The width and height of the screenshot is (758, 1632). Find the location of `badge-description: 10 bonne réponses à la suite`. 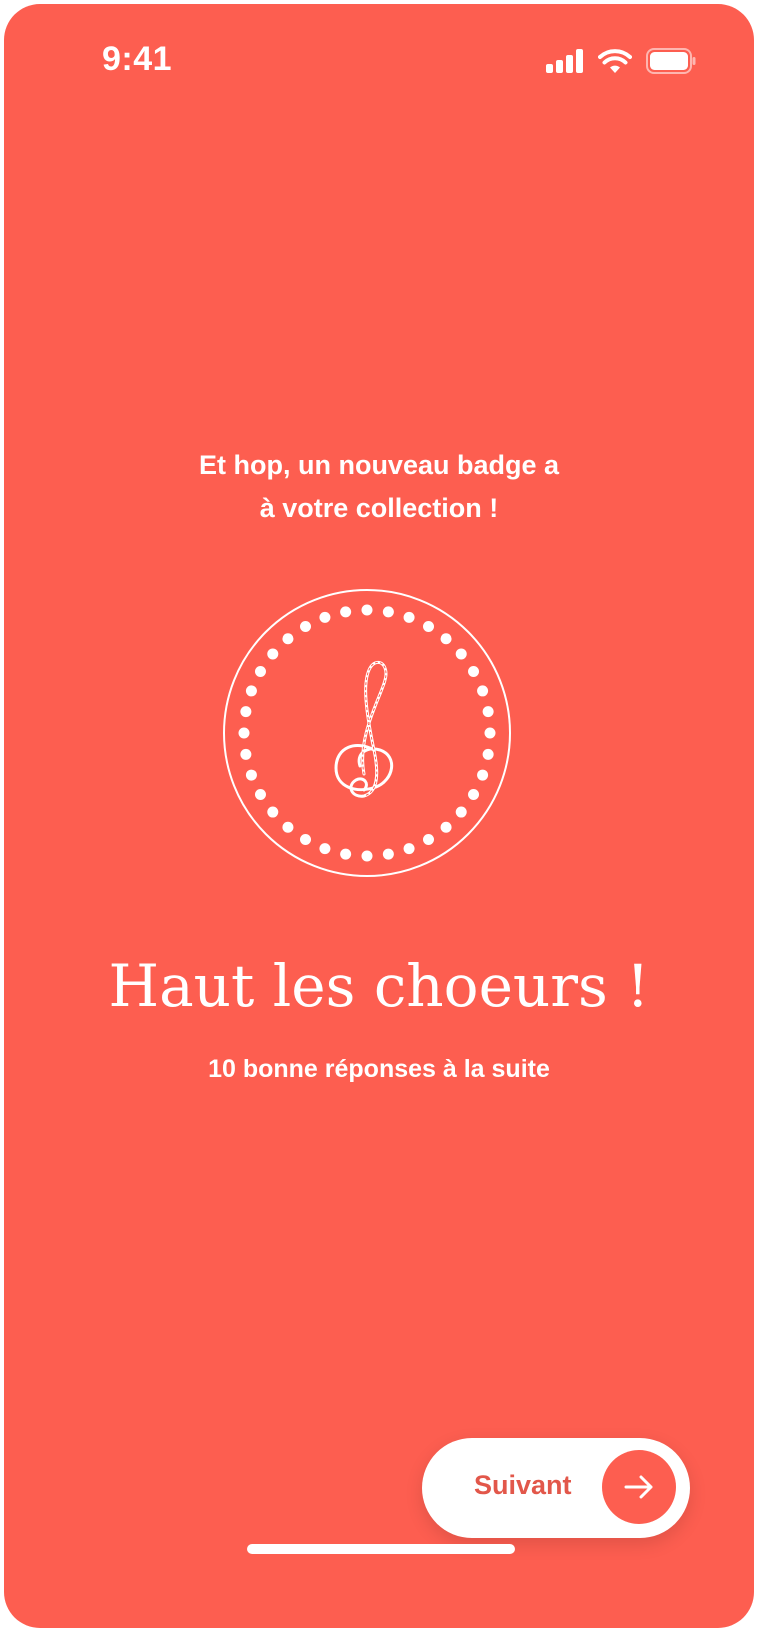

badge-description: 10 bonne réponses à la suite is located at coordinates (379, 1069).